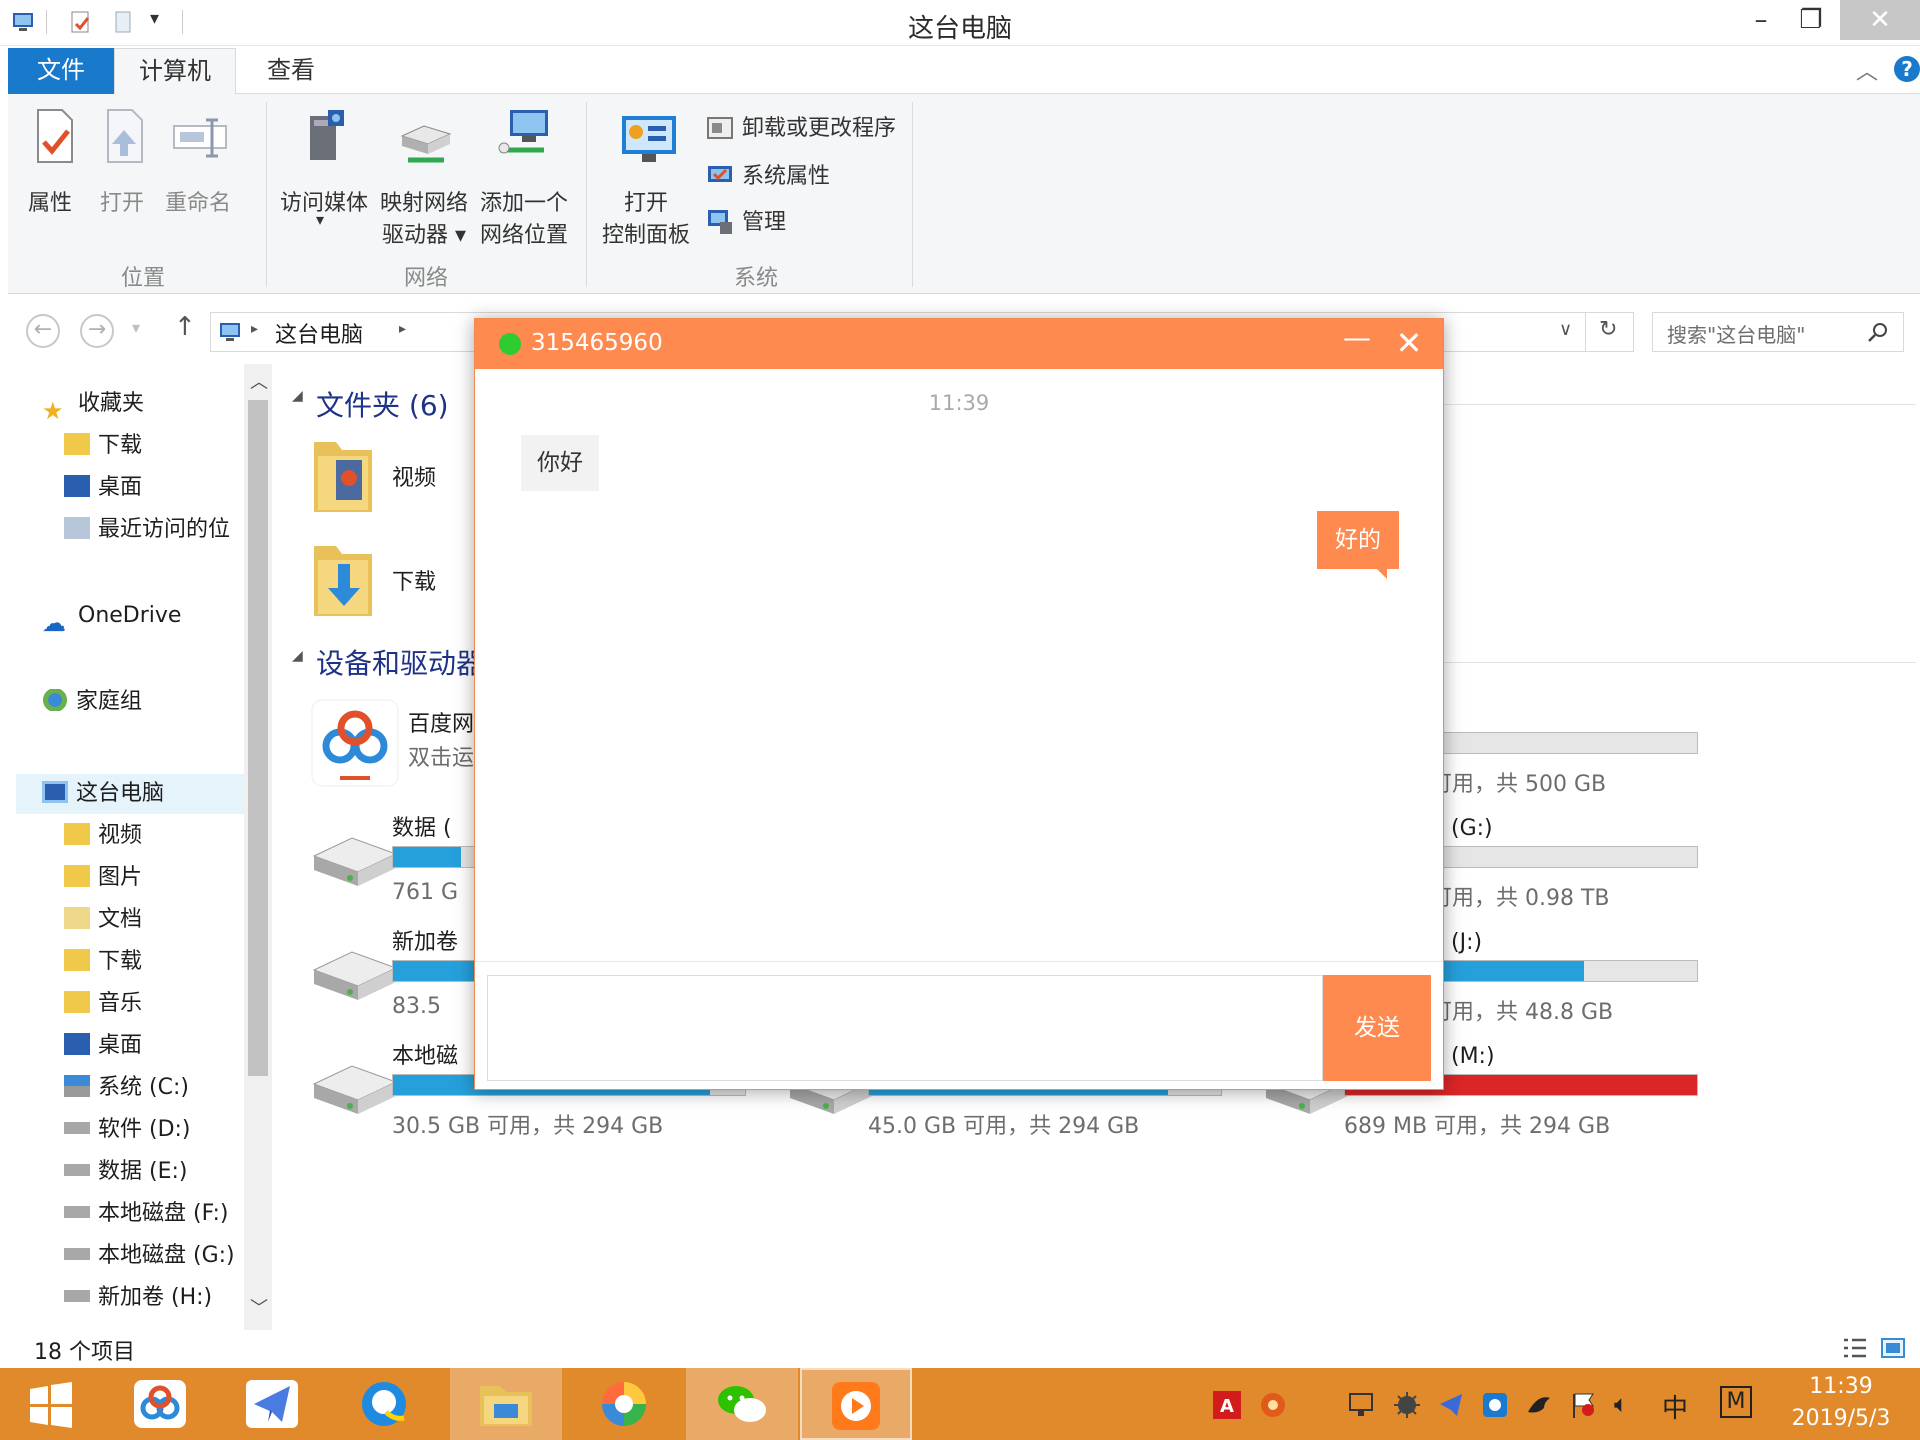 This screenshot has width=1920, height=1440. Describe the element at coordinates (390, 579) in the screenshot. I see `folder-downloads: 下载` at that location.